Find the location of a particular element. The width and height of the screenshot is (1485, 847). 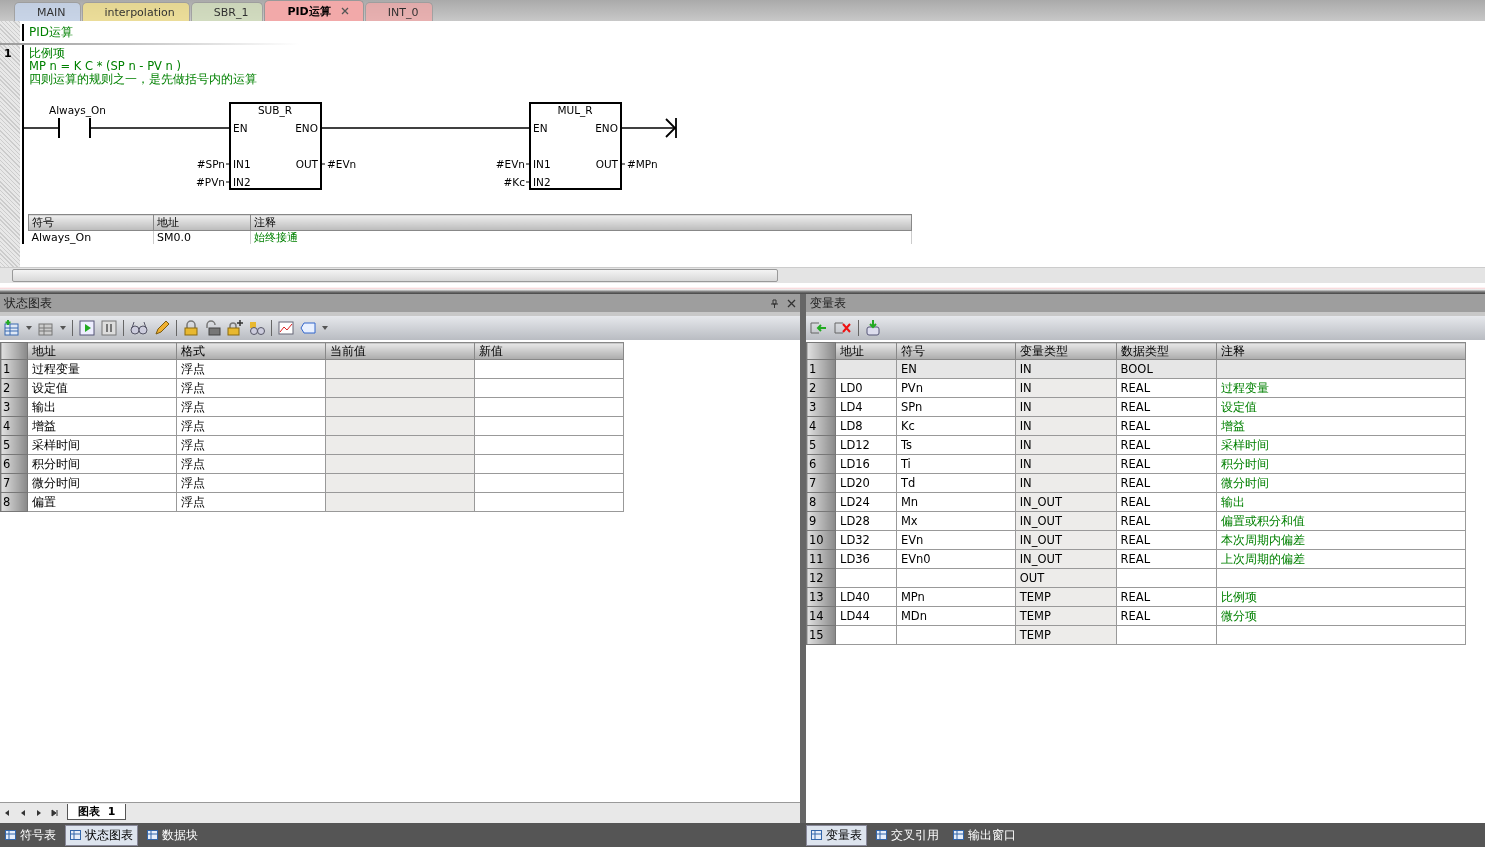

last-page-icon is located at coordinates (55, 813).